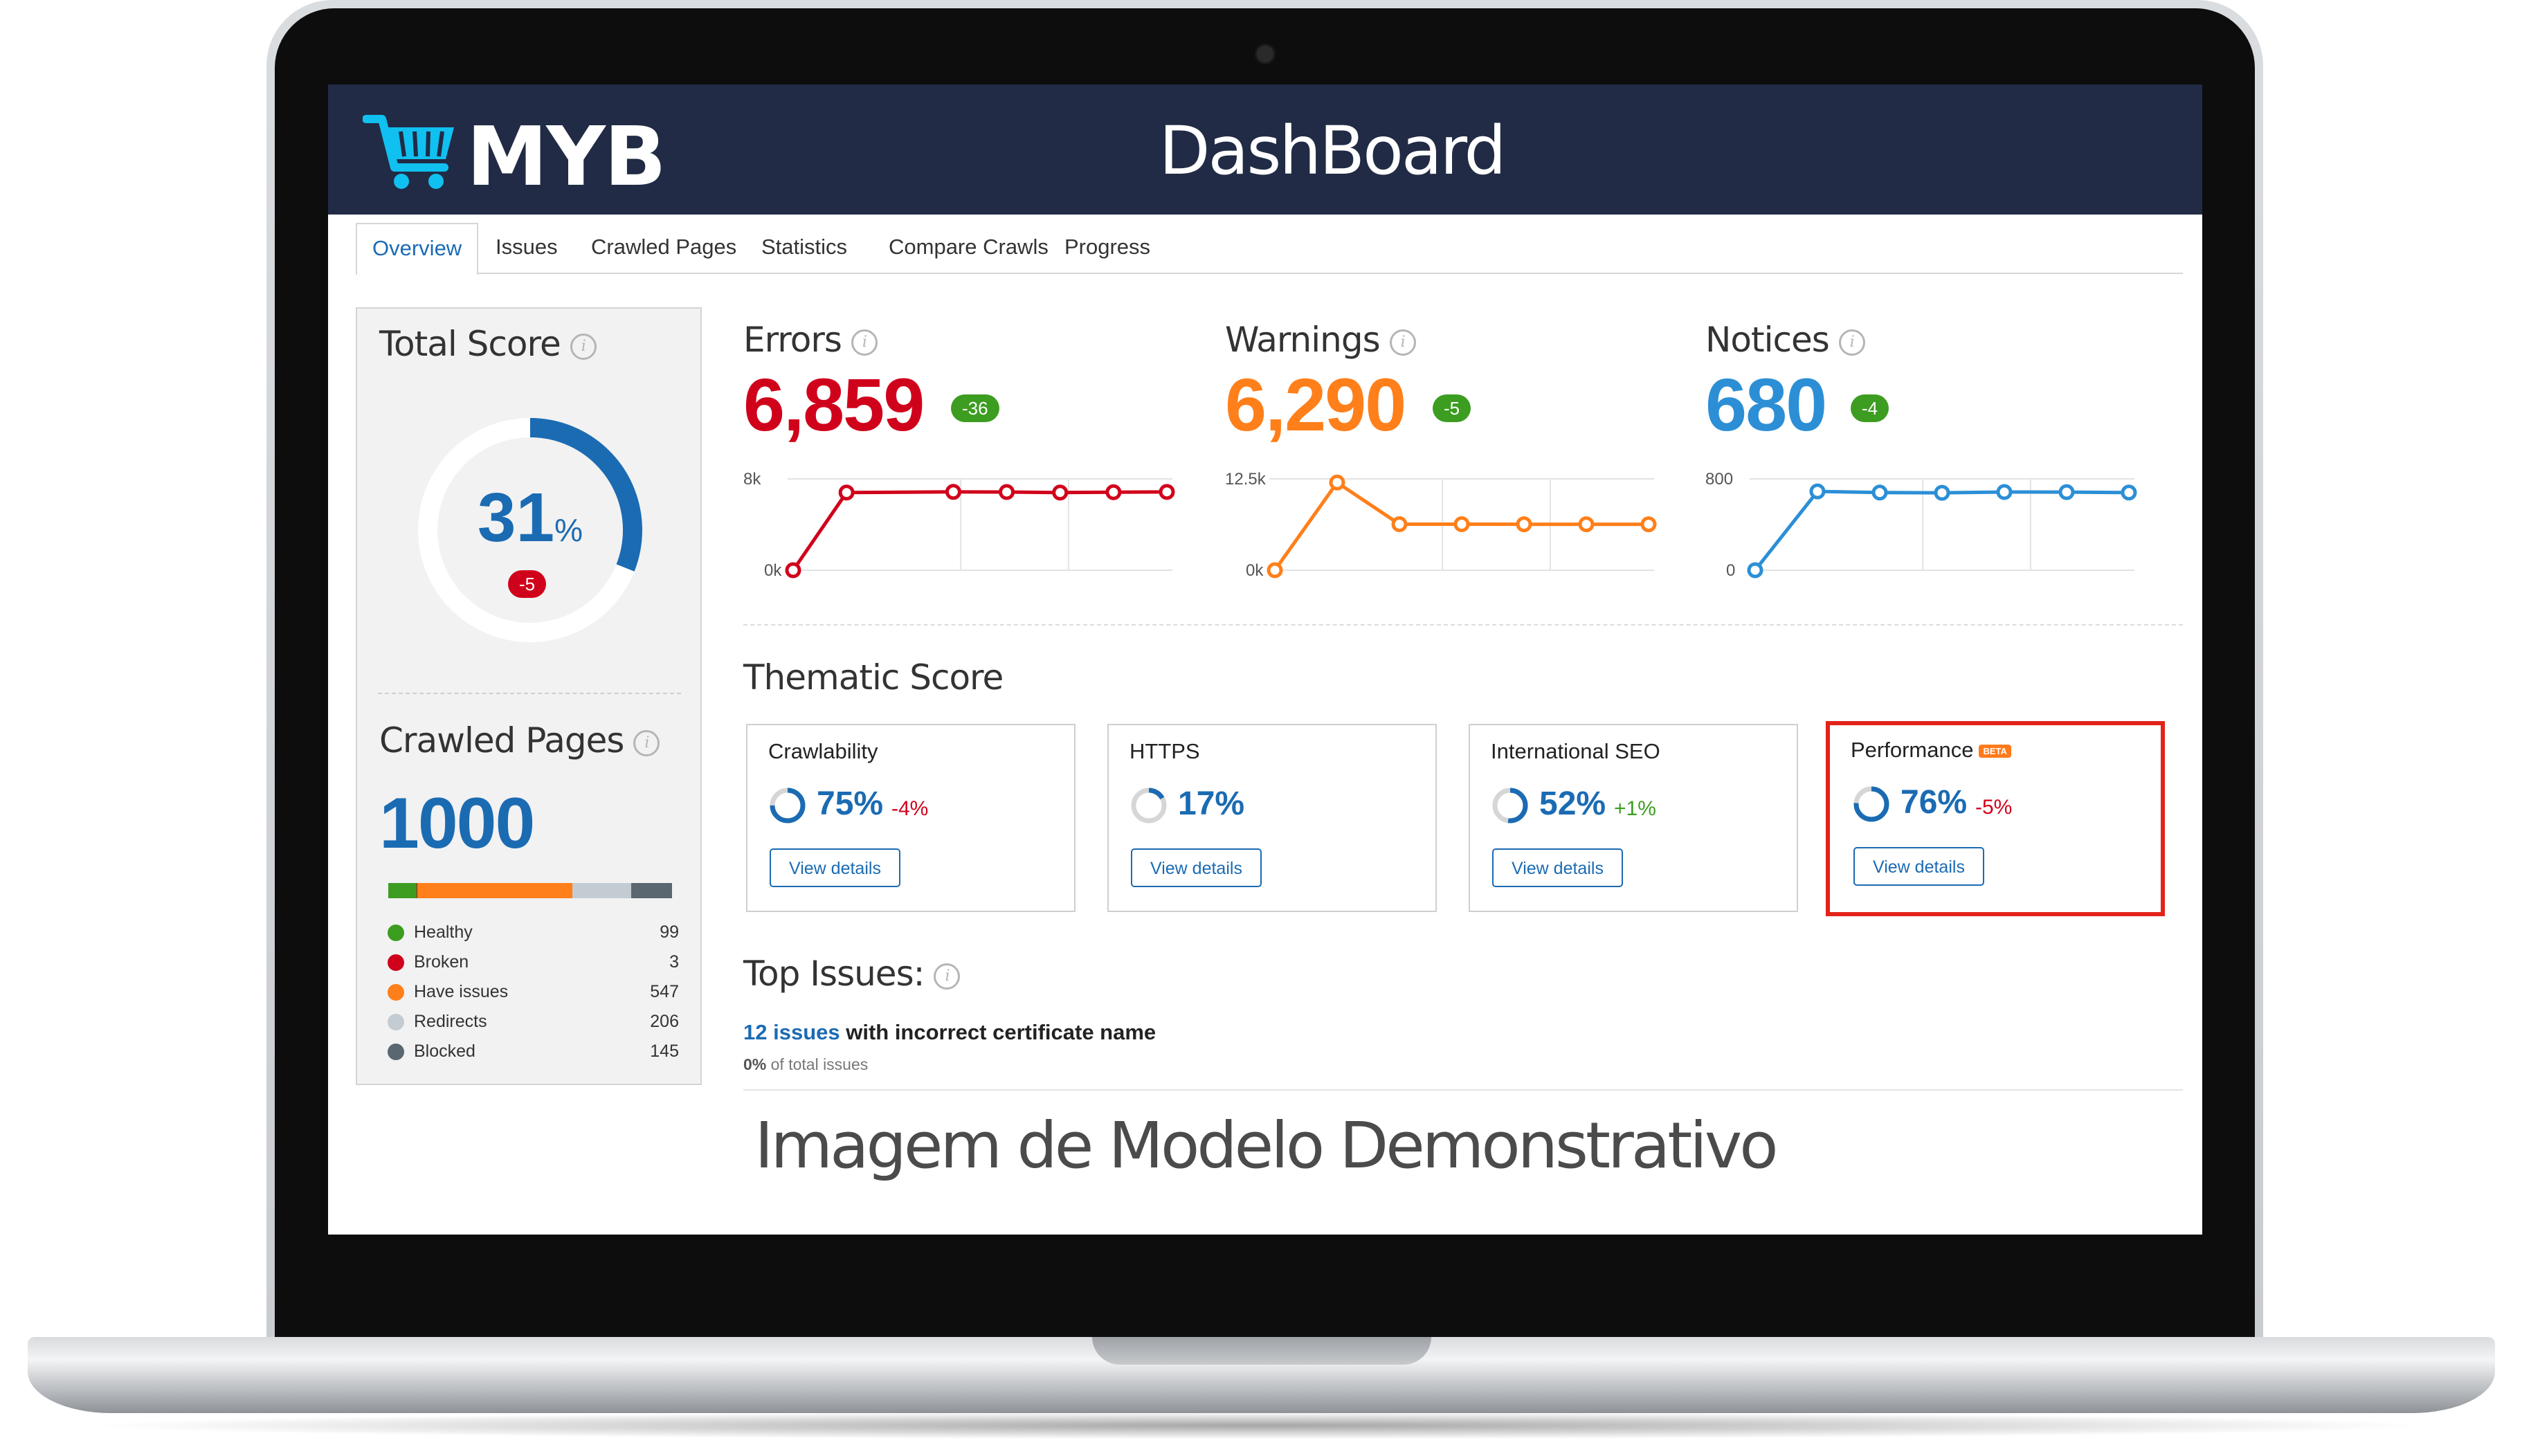 Image resolution: width=2522 pixels, height=1456 pixels. What do you see at coordinates (1255, 570) in the screenshot?
I see `y-tick-label: 0k` at bounding box center [1255, 570].